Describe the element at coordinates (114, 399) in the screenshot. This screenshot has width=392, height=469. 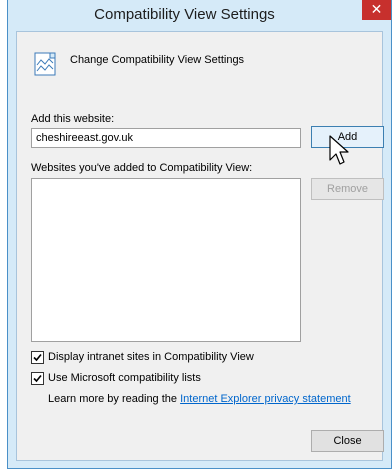
I see `learn-more-prefix: Learn more by reading the` at that location.